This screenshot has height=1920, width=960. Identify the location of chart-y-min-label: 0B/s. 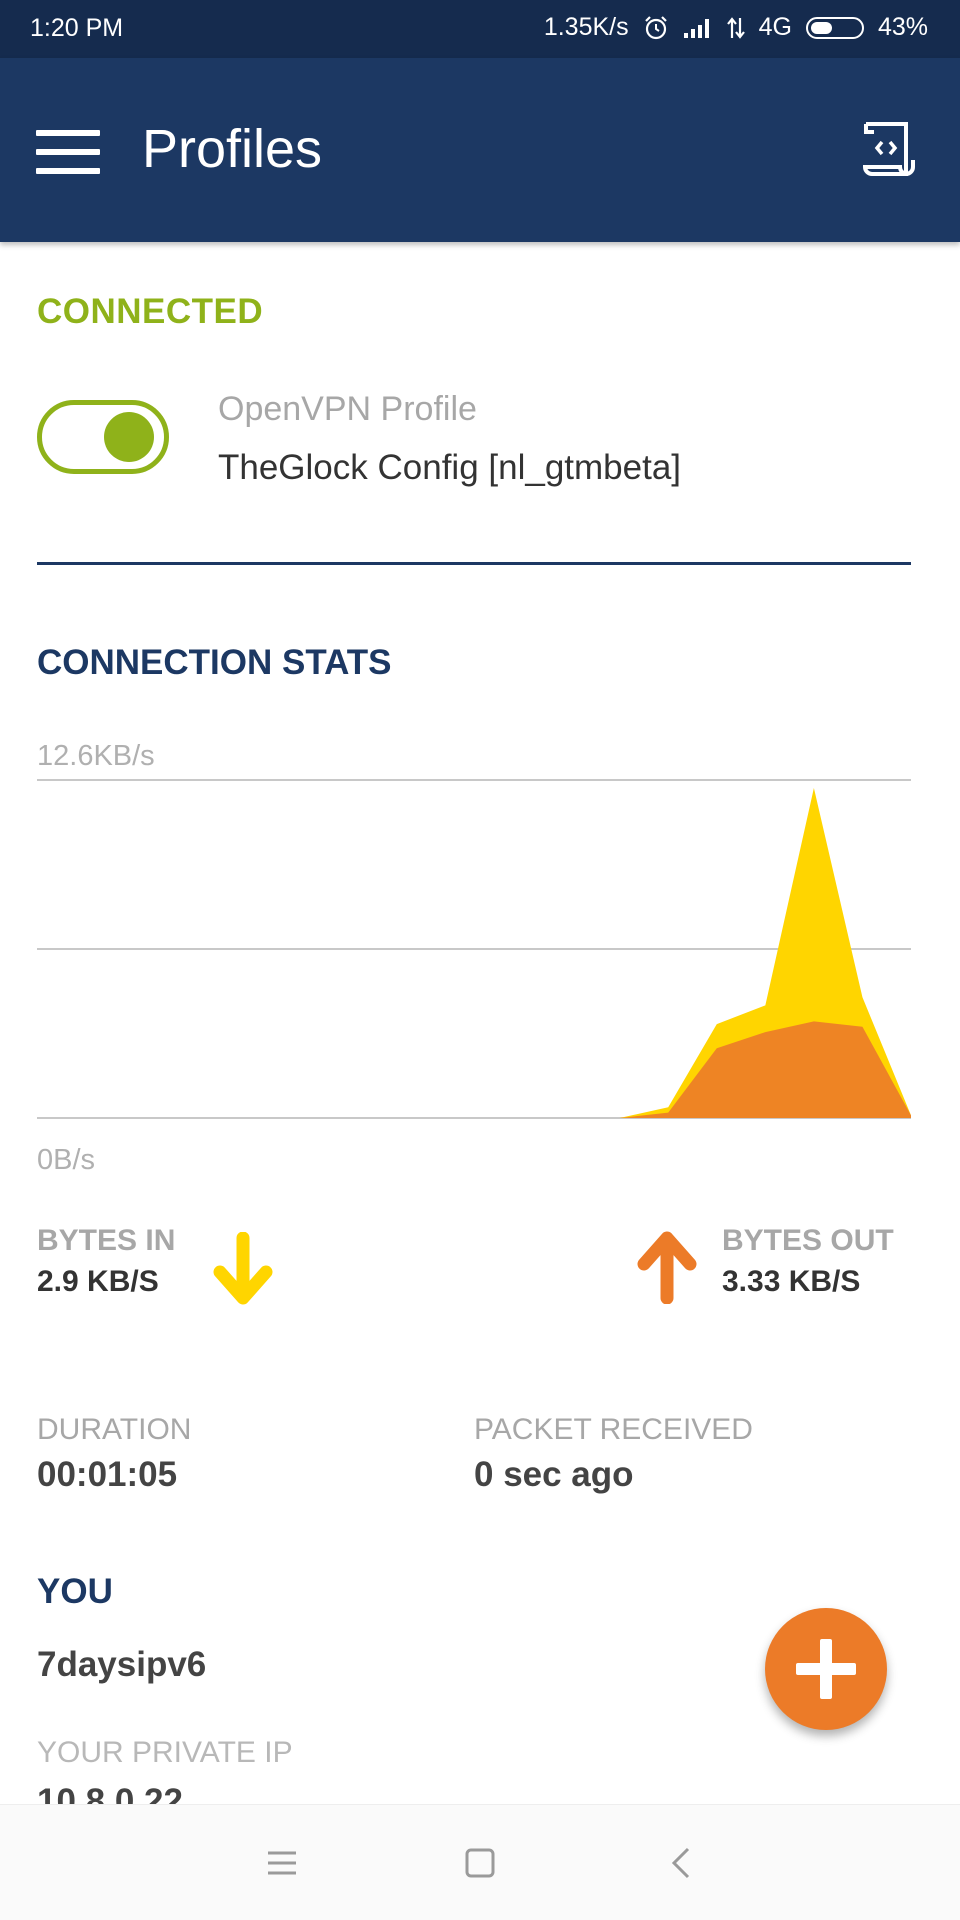
(66, 1160).